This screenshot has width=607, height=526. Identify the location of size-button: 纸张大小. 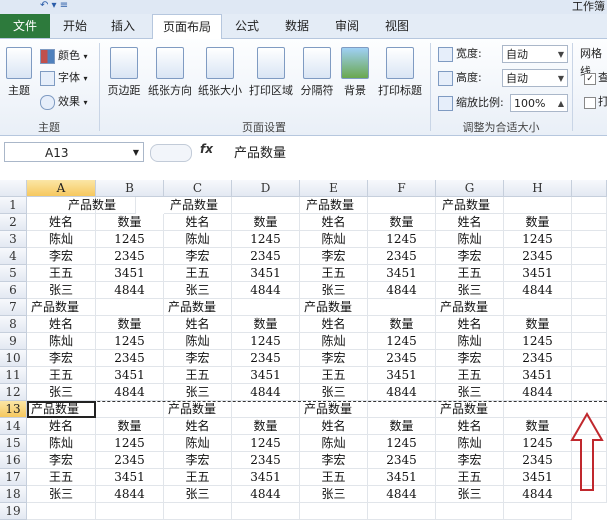
(220, 72).